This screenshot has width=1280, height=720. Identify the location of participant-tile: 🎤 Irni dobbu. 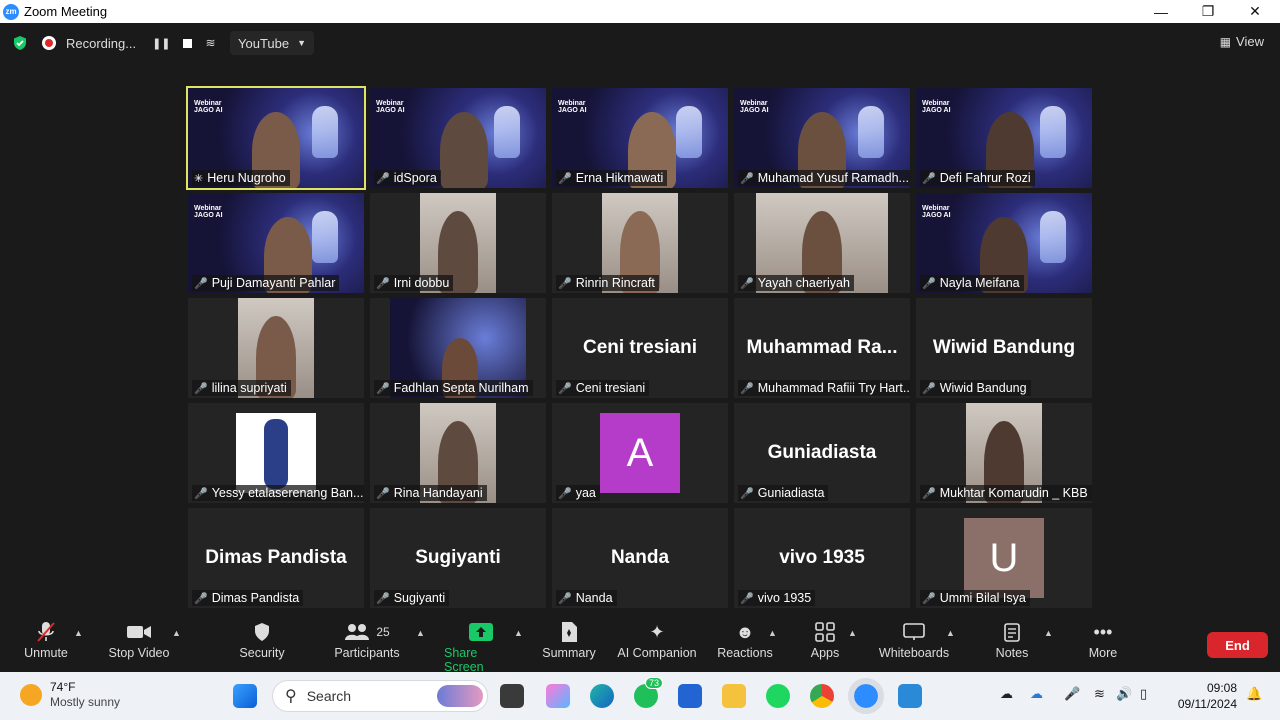
(458, 243).